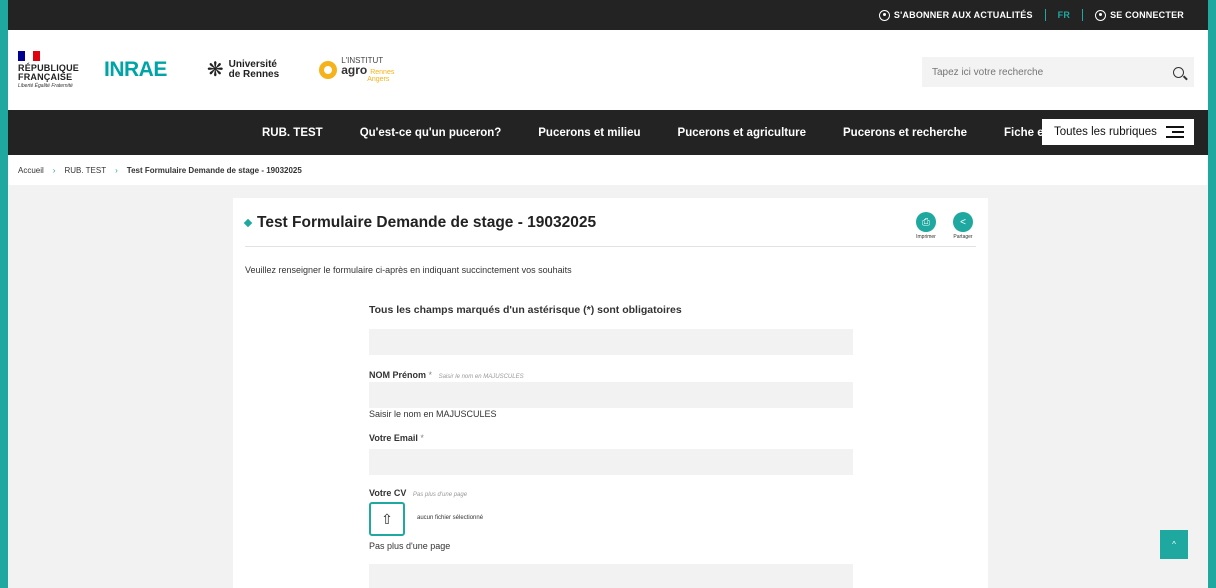 This screenshot has height=588, width=1216. Describe the element at coordinates (1147, 15) in the screenshot. I see `login-label: SE CONNECTER` at that location.